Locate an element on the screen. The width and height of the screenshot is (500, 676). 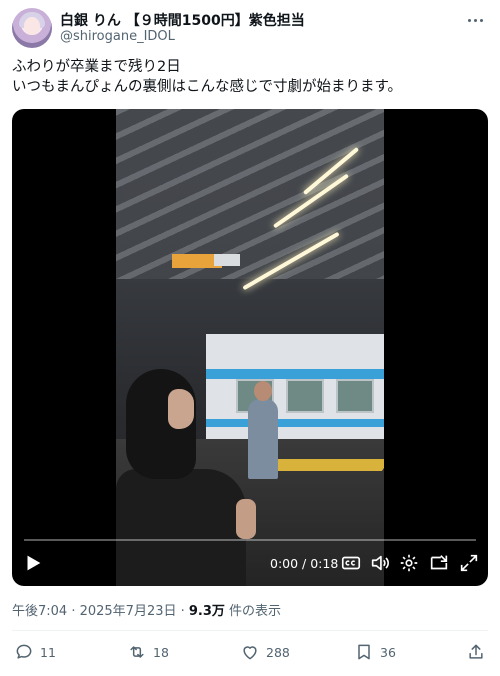
author-name: 白銀 りん 【９時間1500円】紫色担当 is located at coordinates (182, 20).